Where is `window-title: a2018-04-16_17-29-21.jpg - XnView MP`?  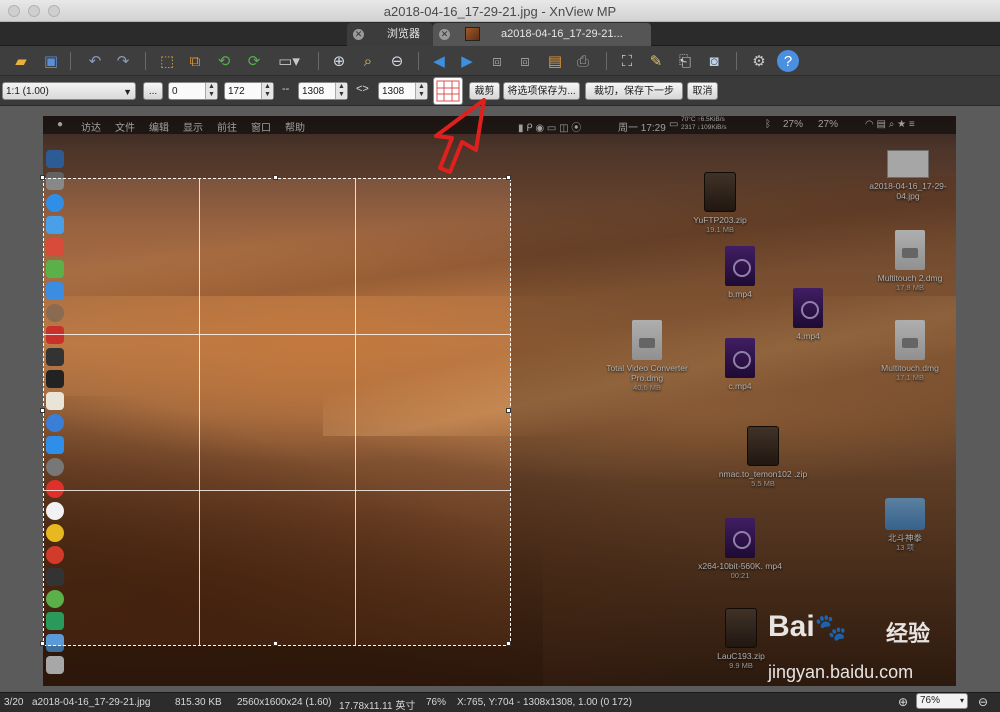
window-title: a2018-04-16_17-29-21.jpg - XnView MP is located at coordinates (500, 11).